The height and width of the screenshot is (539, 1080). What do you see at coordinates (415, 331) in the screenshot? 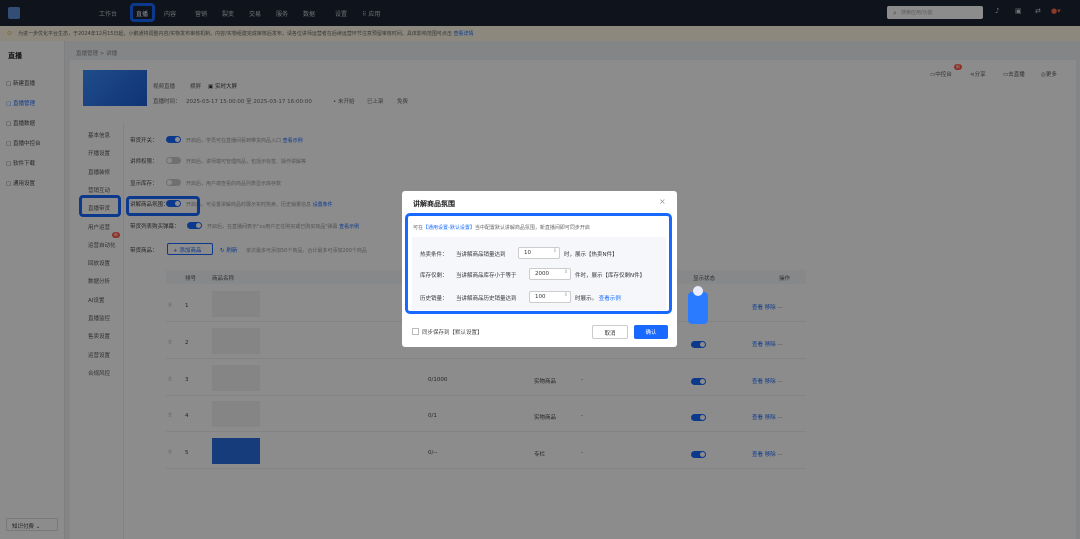
I see `sync-default-checkbox` at bounding box center [415, 331].